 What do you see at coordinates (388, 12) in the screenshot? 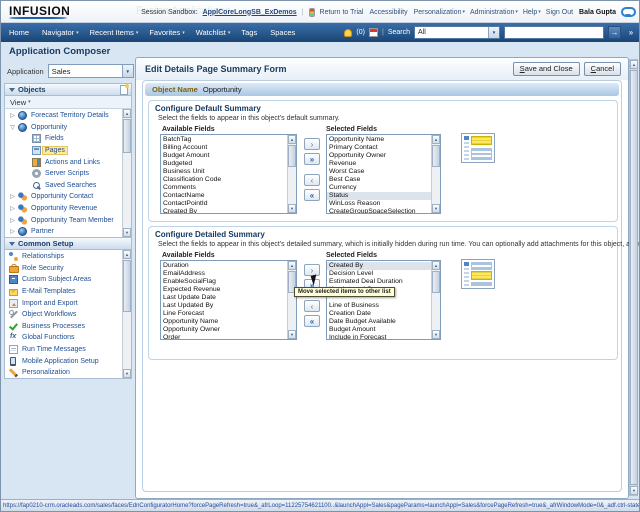
I see `global-link: Accessibility` at bounding box center [388, 12].